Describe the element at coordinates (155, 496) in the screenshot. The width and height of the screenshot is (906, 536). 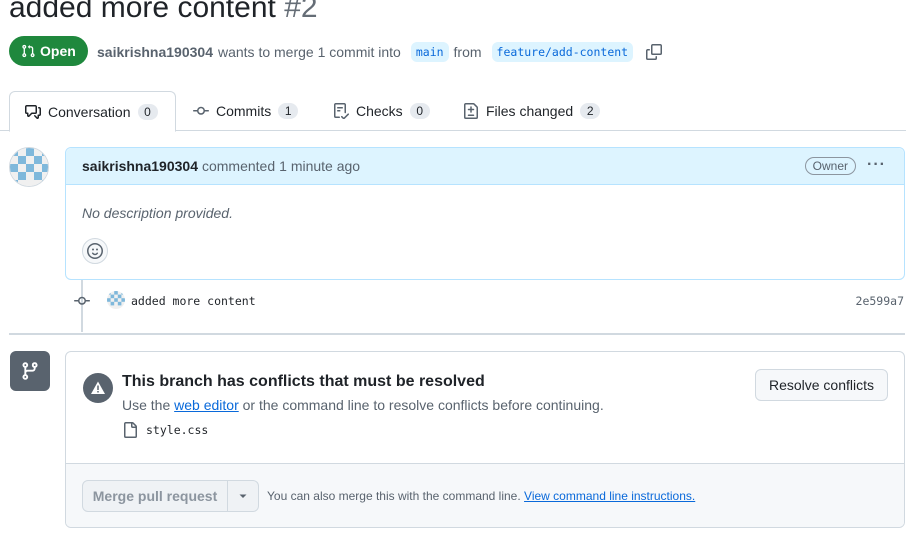
I see `merge-pull-request-button: Merge pull request` at that location.